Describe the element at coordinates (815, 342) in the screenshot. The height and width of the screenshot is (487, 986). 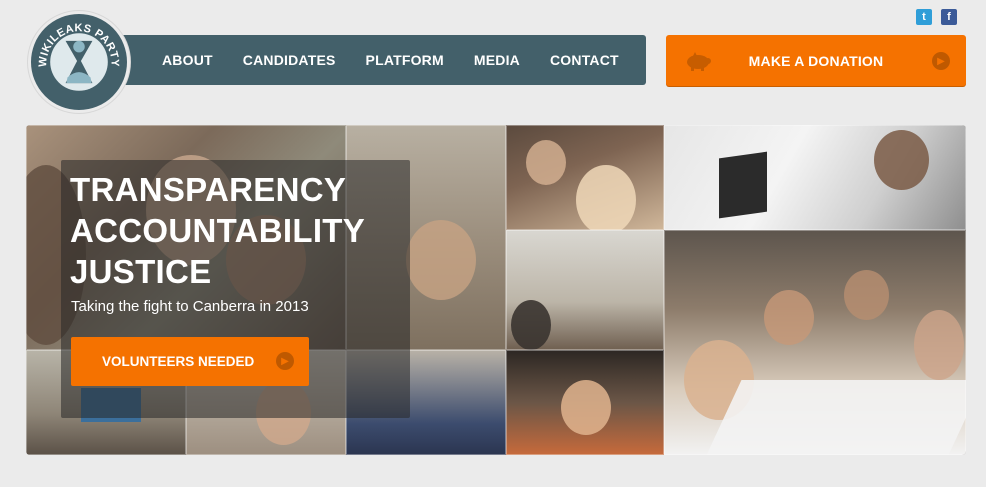
I see `photo-tile-group` at that location.